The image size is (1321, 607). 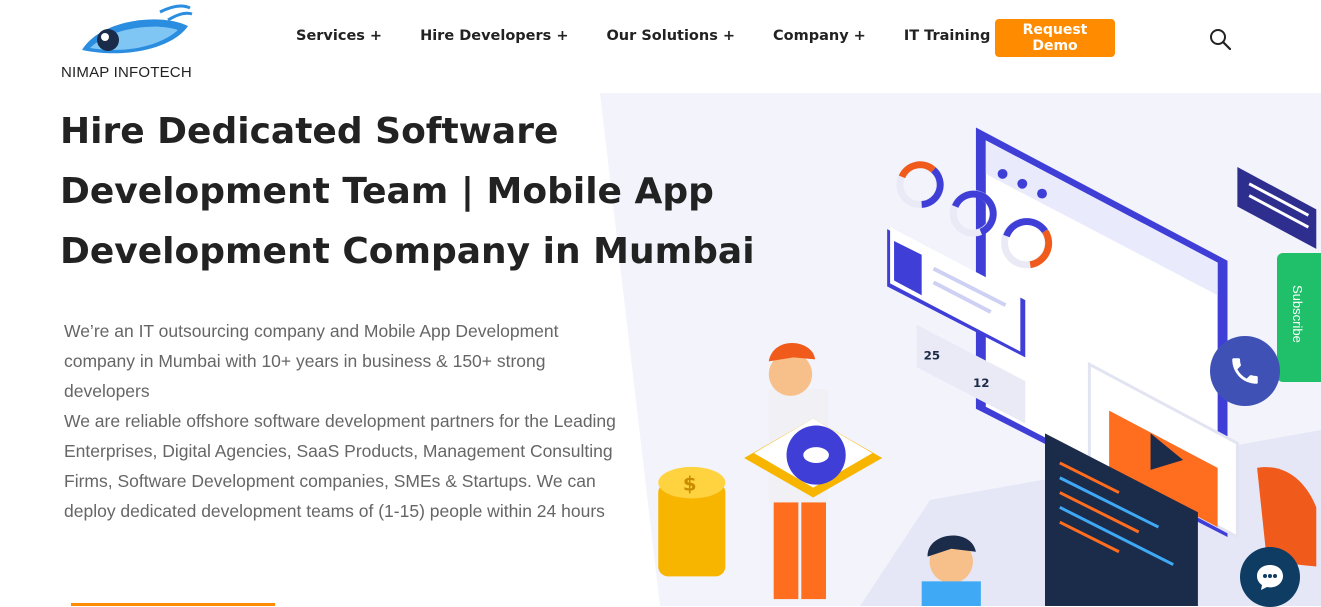 What do you see at coordinates (692, 521) in the screenshot?
I see `coins-stack-graphic: $` at bounding box center [692, 521].